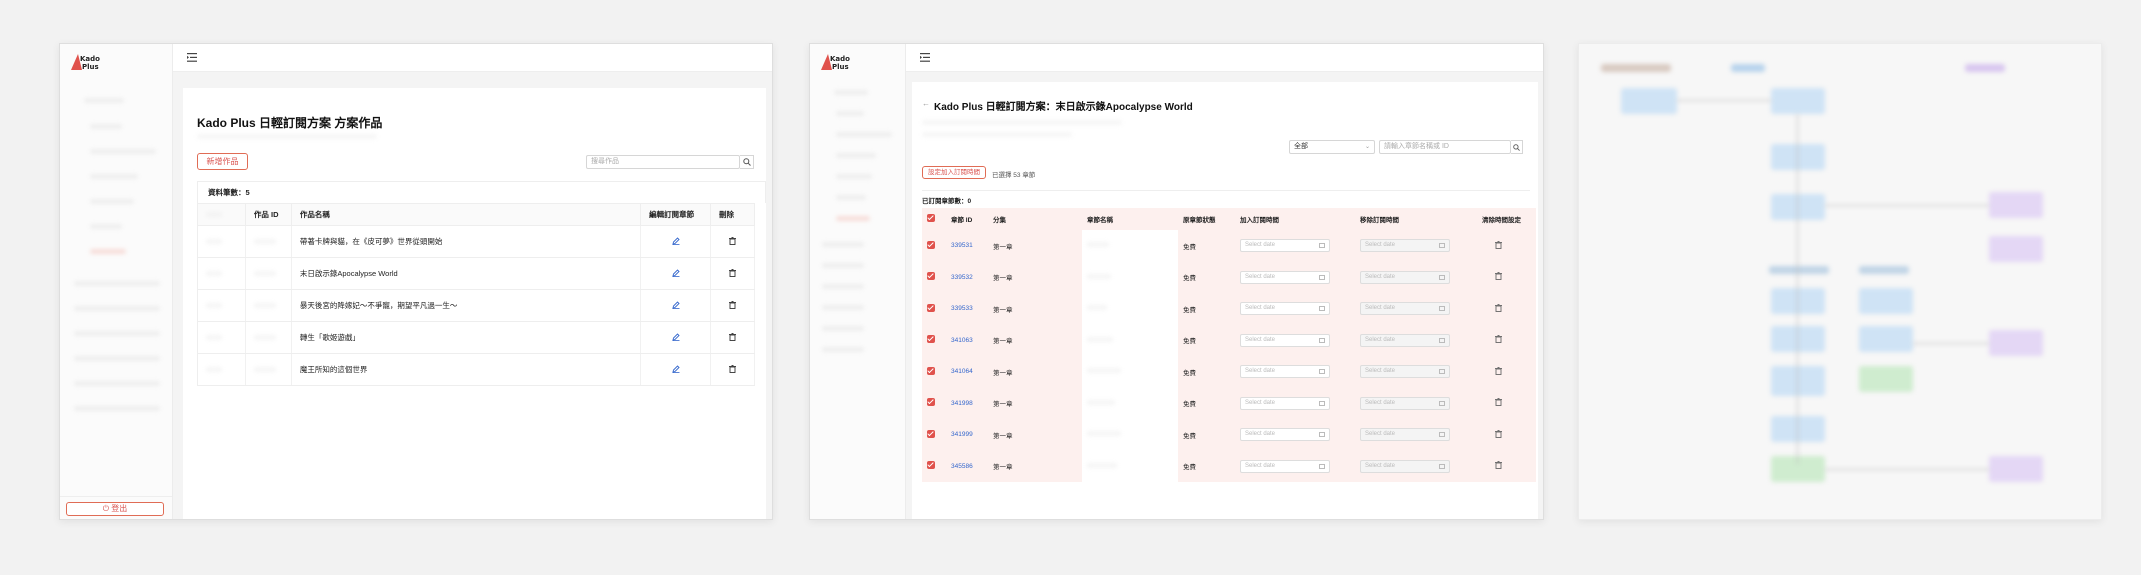 The width and height of the screenshot is (2141, 575). What do you see at coordinates (967, 372) in the screenshot?
I see `chapter-id-link: 341064` at bounding box center [967, 372].